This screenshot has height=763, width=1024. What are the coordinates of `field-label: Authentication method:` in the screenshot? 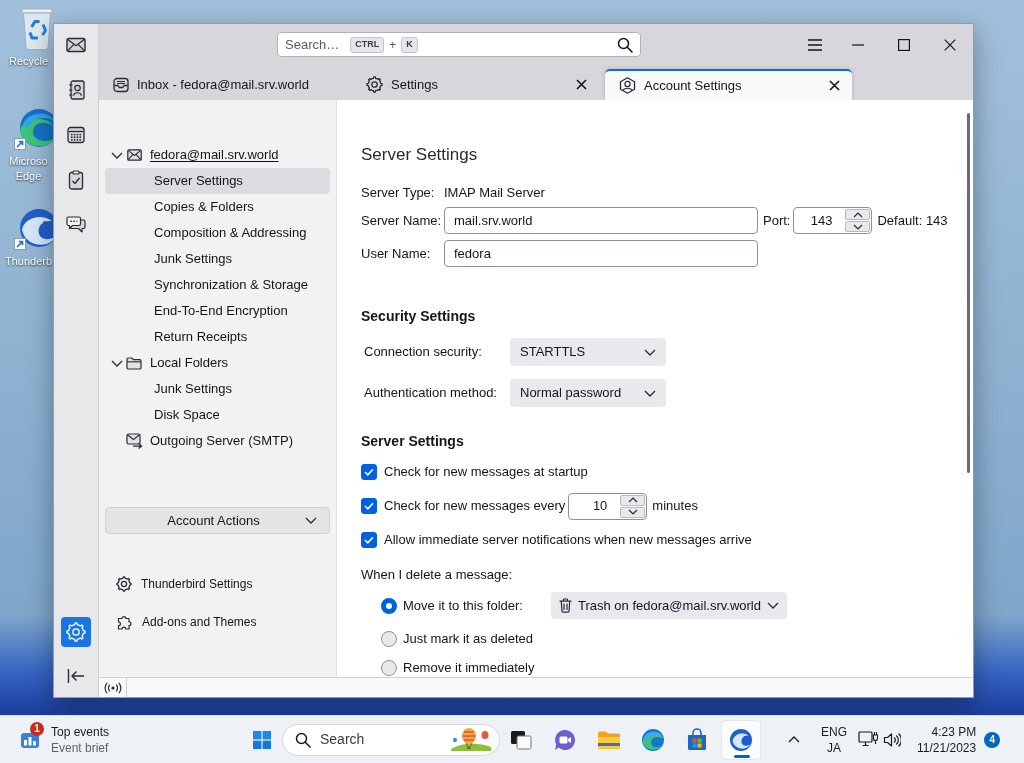 It's located at (431, 393).